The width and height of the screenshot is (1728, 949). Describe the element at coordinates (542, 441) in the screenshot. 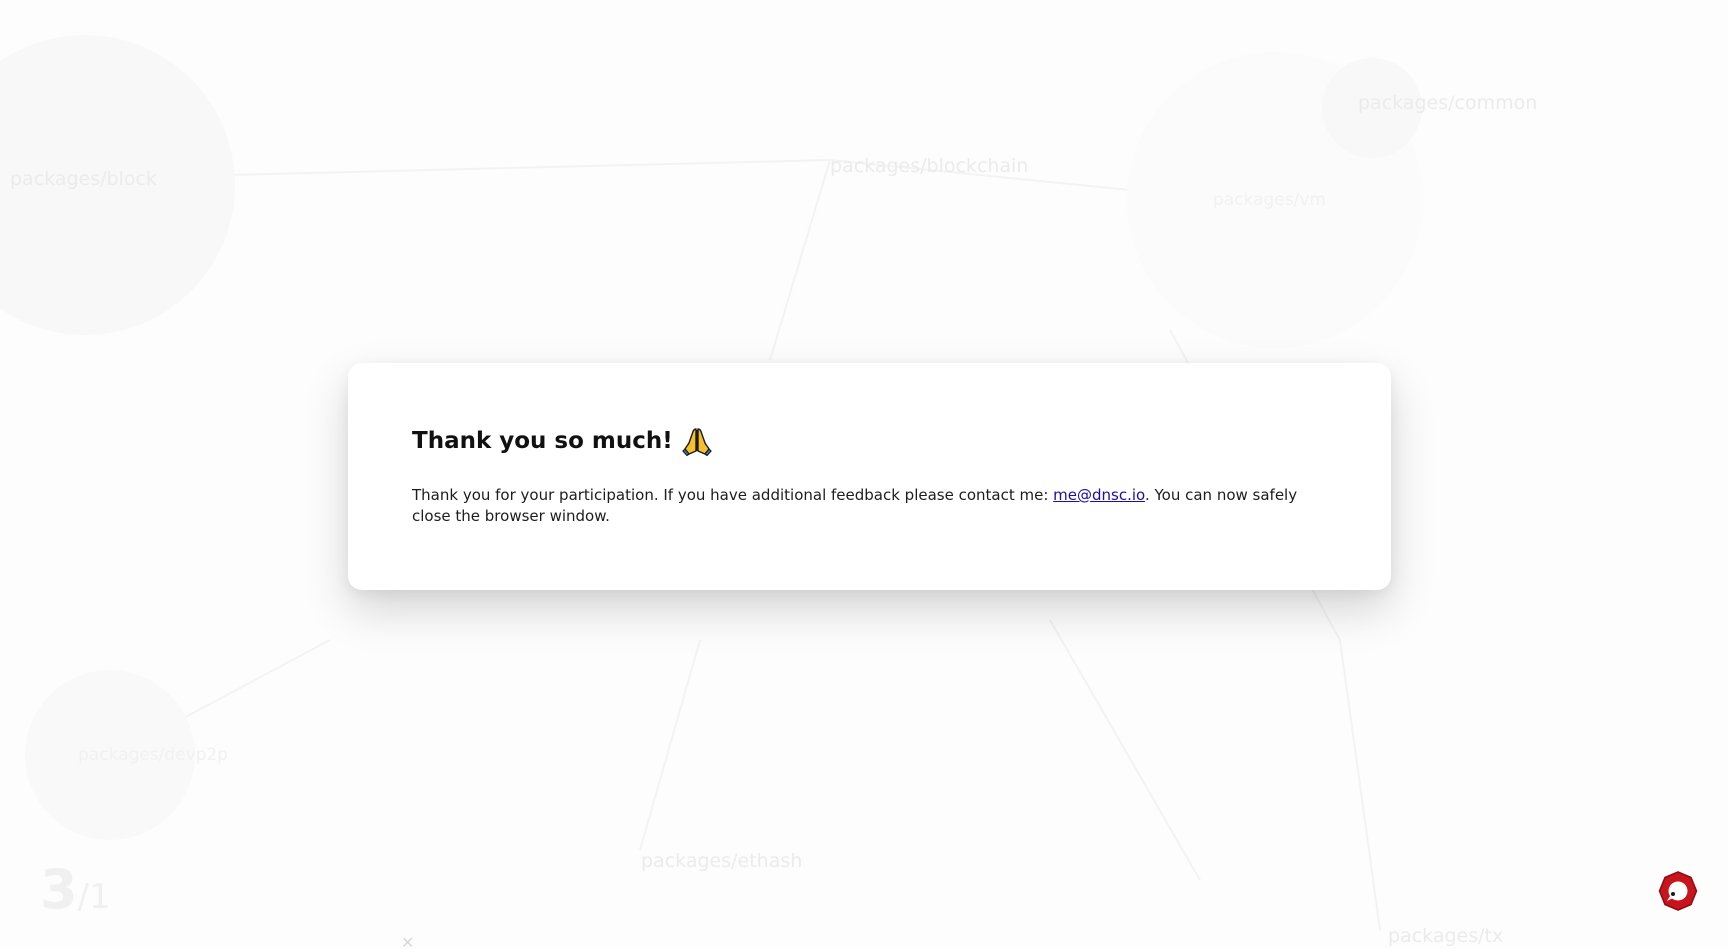

I see `modal-title-text: Thank you so much!` at that location.